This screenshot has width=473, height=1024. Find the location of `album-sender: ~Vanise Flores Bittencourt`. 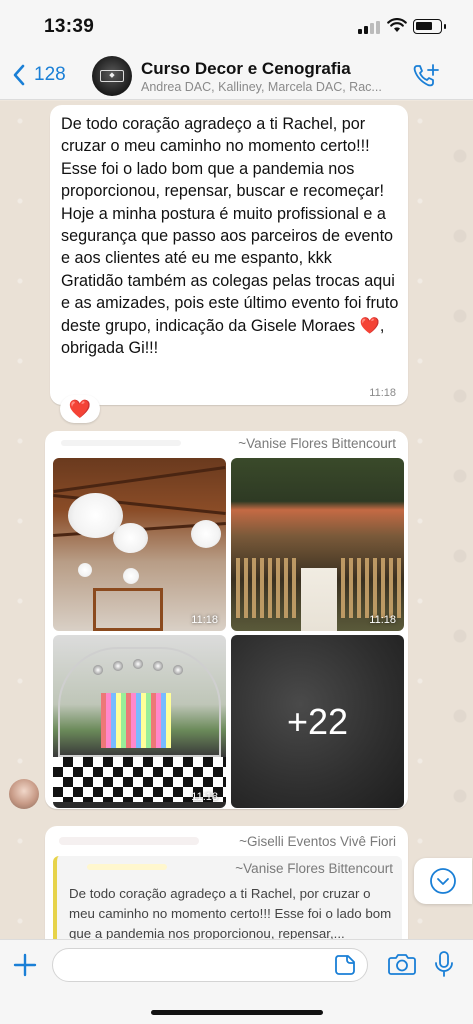

album-sender: ~Vanise Flores Bittencourt is located at coordinates (317, 443).